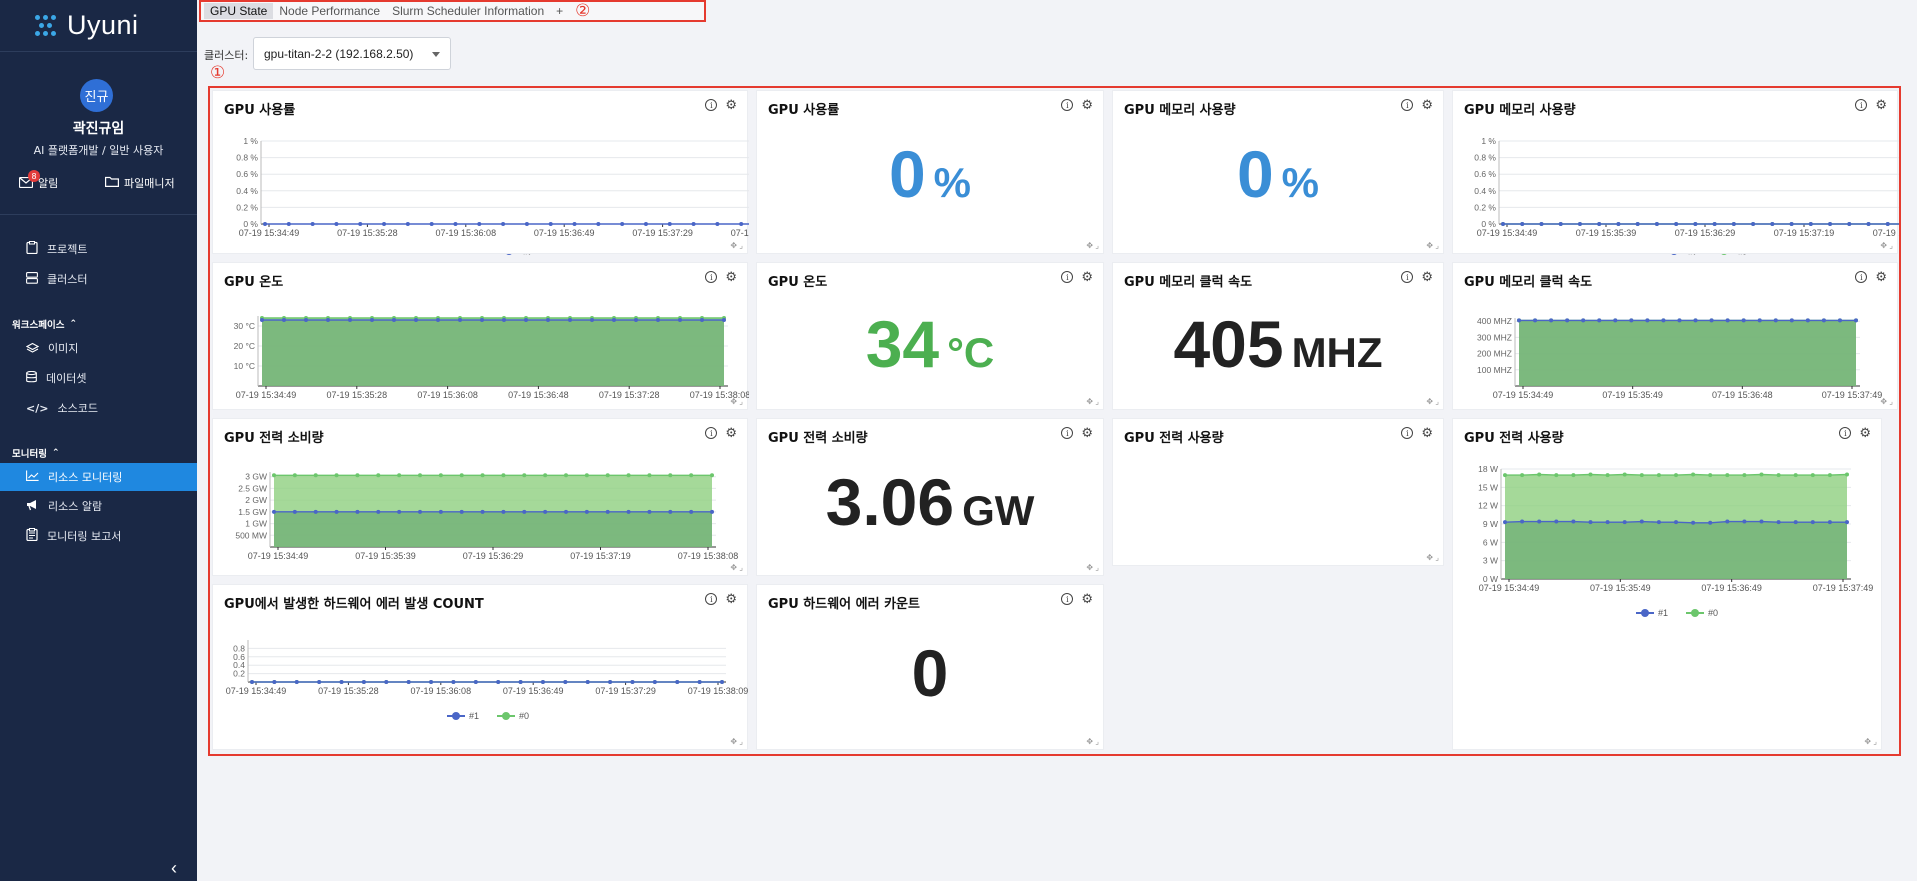 The height and width of the screenshot is (881, 1917). I want to click on tab-slurm-scheduler: Slurm Scheduler Information, so click(468, 11).